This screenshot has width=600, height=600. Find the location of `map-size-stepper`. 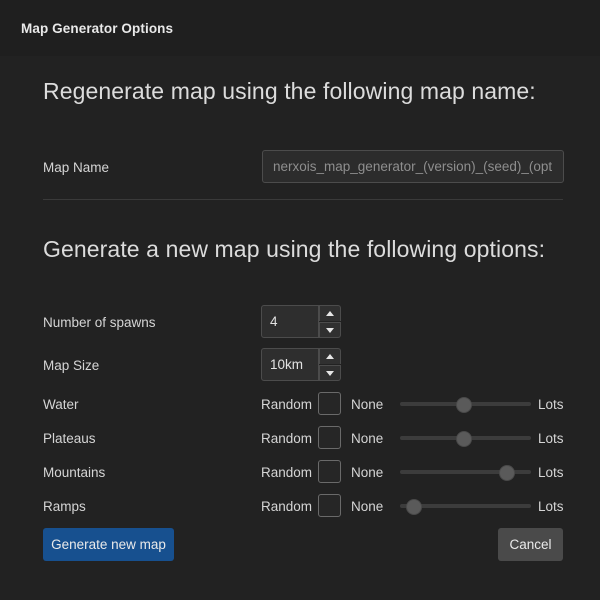

map-size-stepper is located at coordinates (330, 364).